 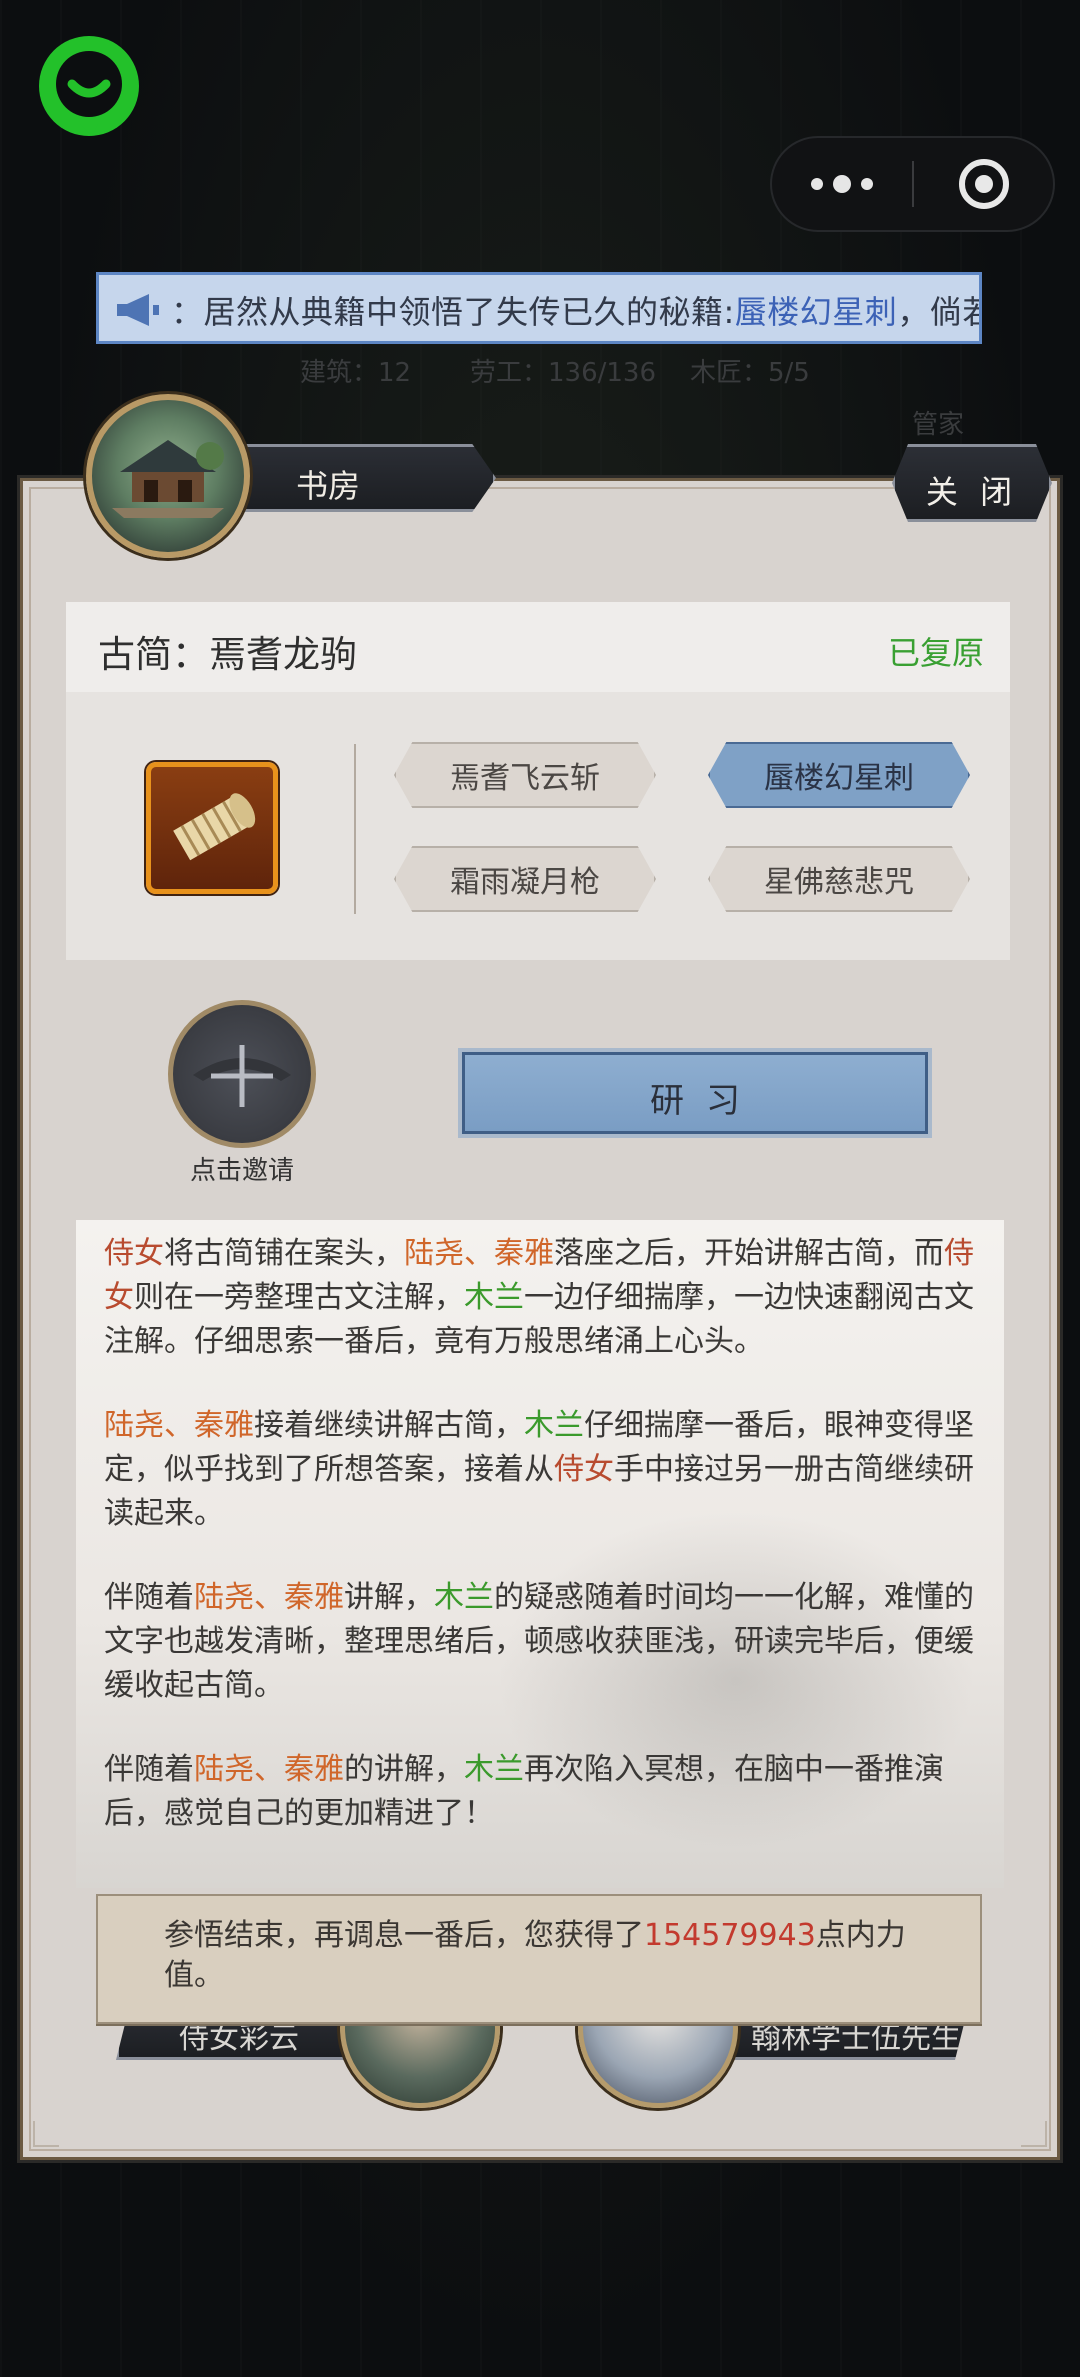 What do you see at coordinates (453, 312) in the screenshot?
I see `ticker-text-prefix: ：居然从典籍中领悟了失传已久的秘籍:` at bounding box center [453, 312].